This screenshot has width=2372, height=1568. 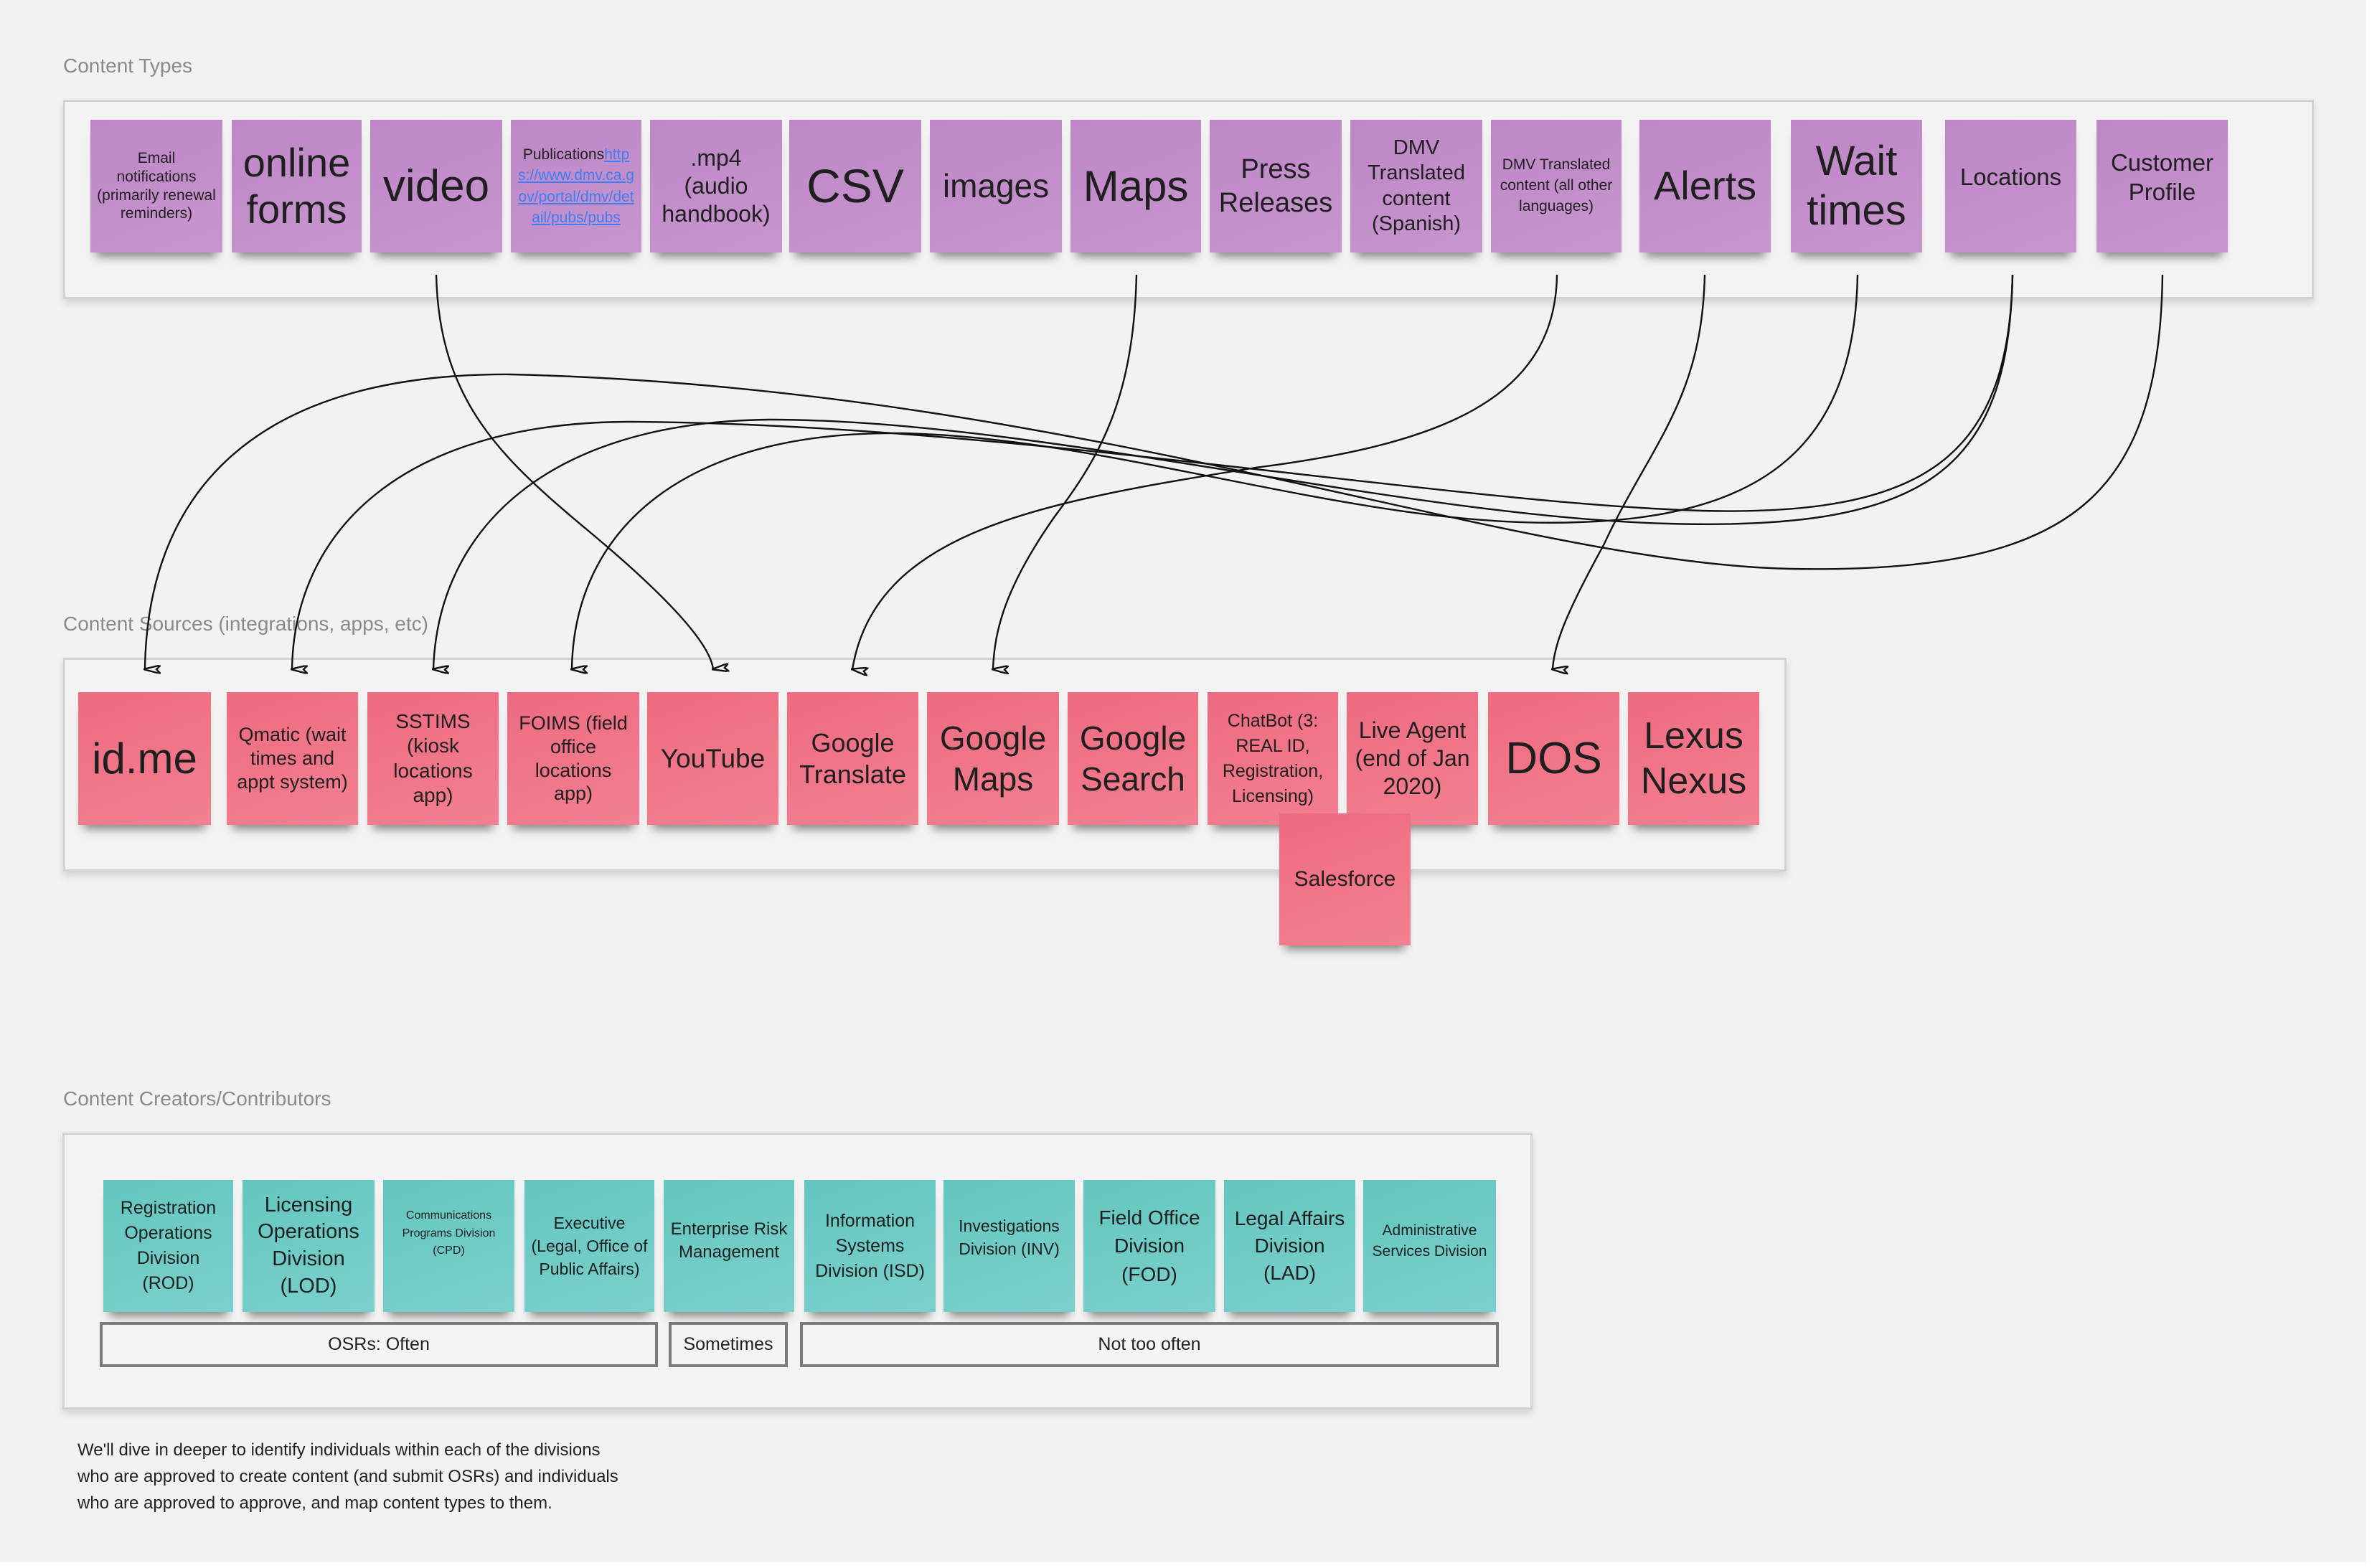 I want to click on sticky-dmv-spanish-text: DMV Translated content (Spanish), so click(x=1416, y=186).